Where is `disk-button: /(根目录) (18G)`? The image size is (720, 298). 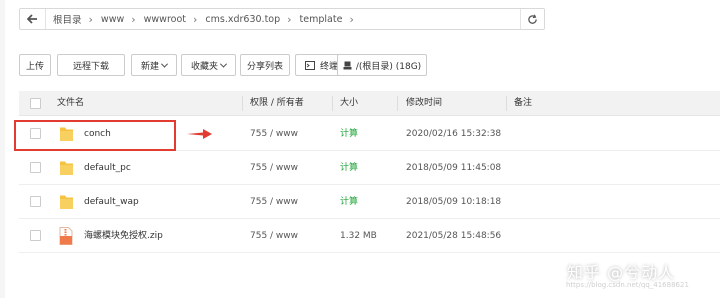
disk-button: /(根目录) (18G) is located at coordinates (382, 65).